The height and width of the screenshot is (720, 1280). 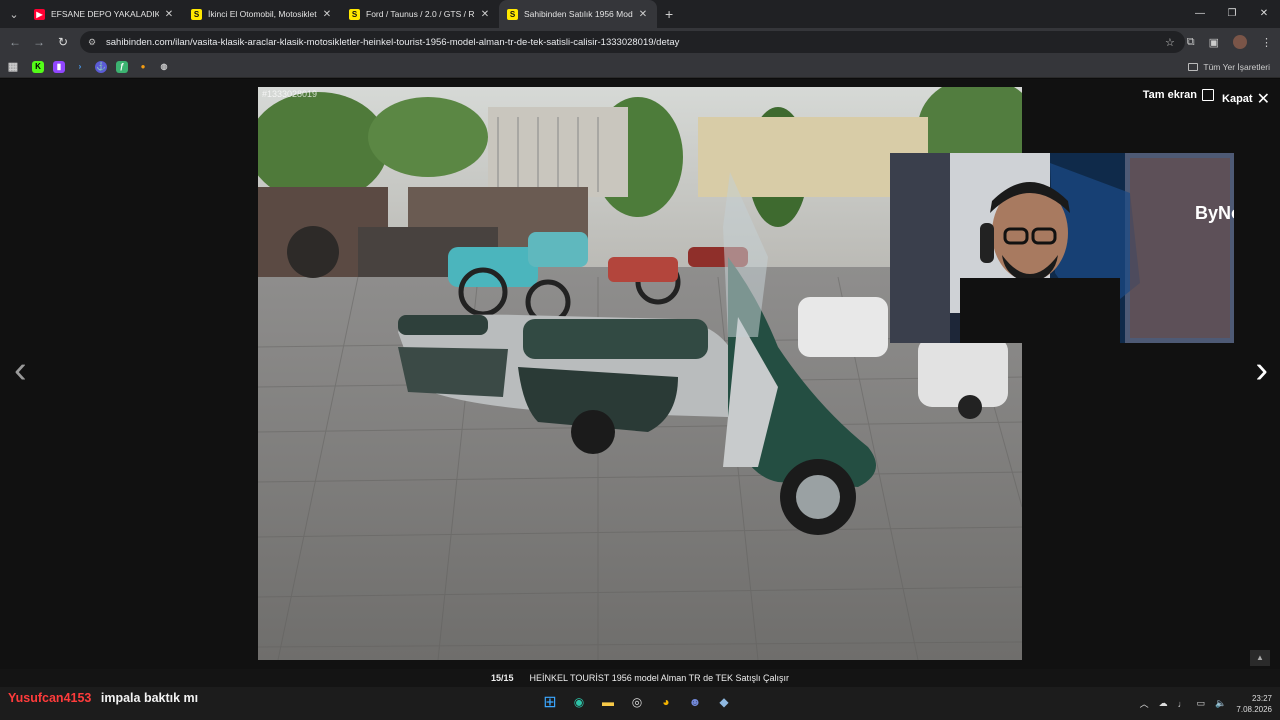 I want to click on clock-date: 7.08.2026, so click(x=1254, y=709).